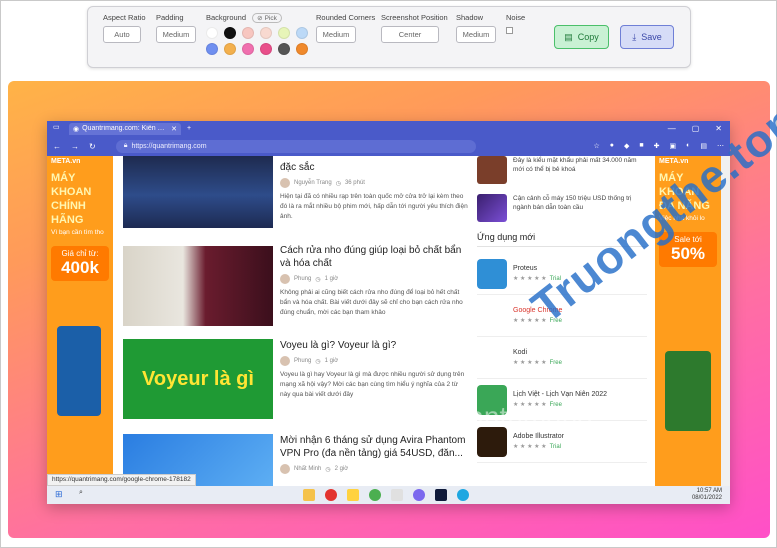 The height and width of the screenshot is (548, 777). What do you see at coordinates (56, 127) in the screenshot?
I see `sidebar-toggle-icon: ▭` at bounding box center [56, 127].